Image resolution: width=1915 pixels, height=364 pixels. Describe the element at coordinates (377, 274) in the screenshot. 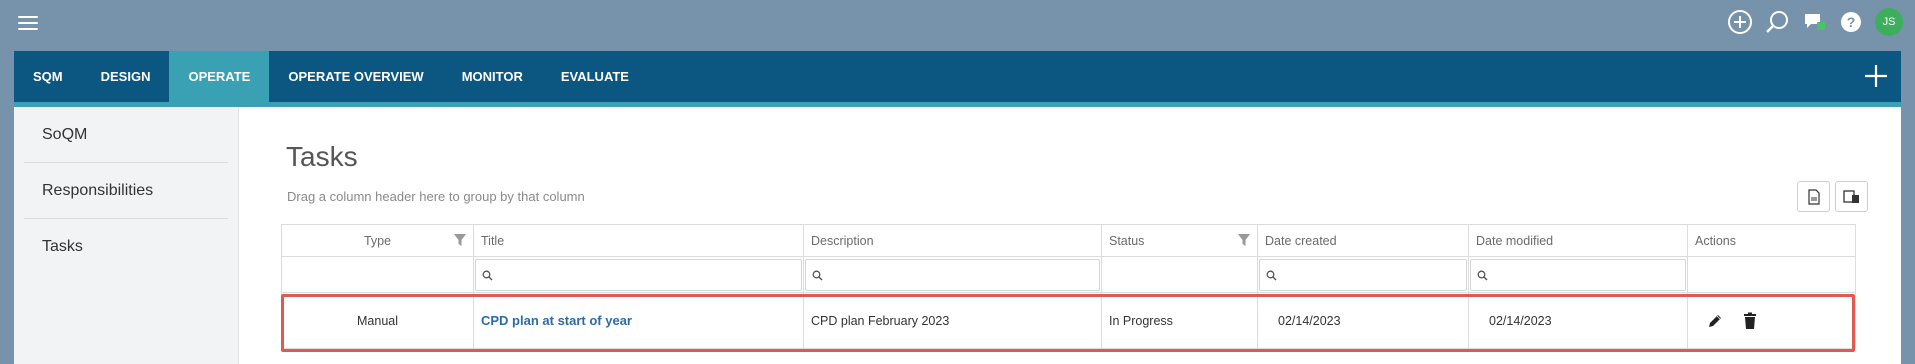

I see `filter-cell-type` at that location.